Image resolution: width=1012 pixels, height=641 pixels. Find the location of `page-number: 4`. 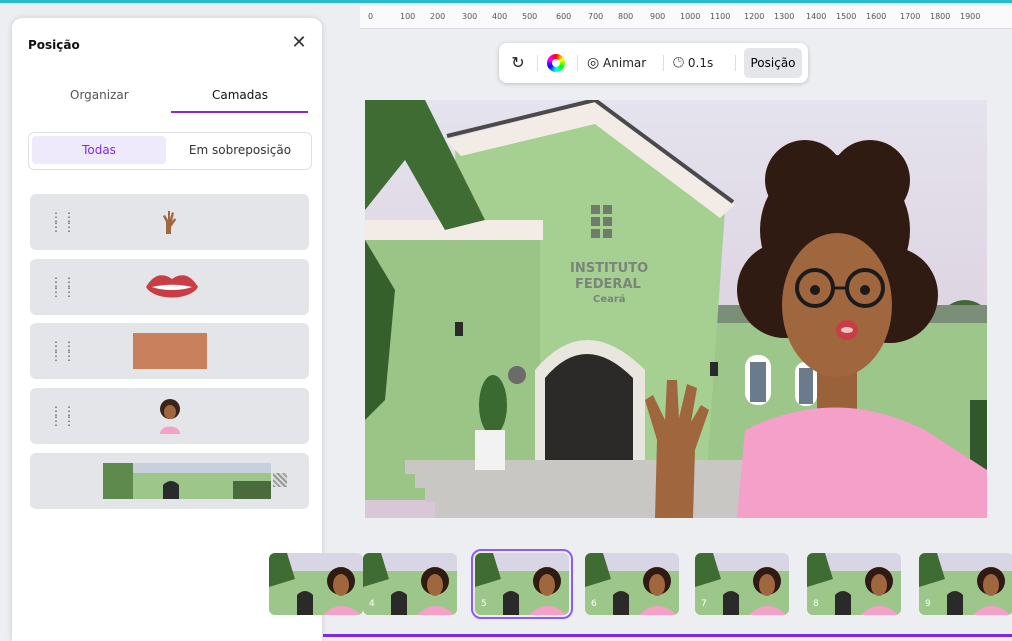

page-number: 4 is located at coordinates (372, 604).